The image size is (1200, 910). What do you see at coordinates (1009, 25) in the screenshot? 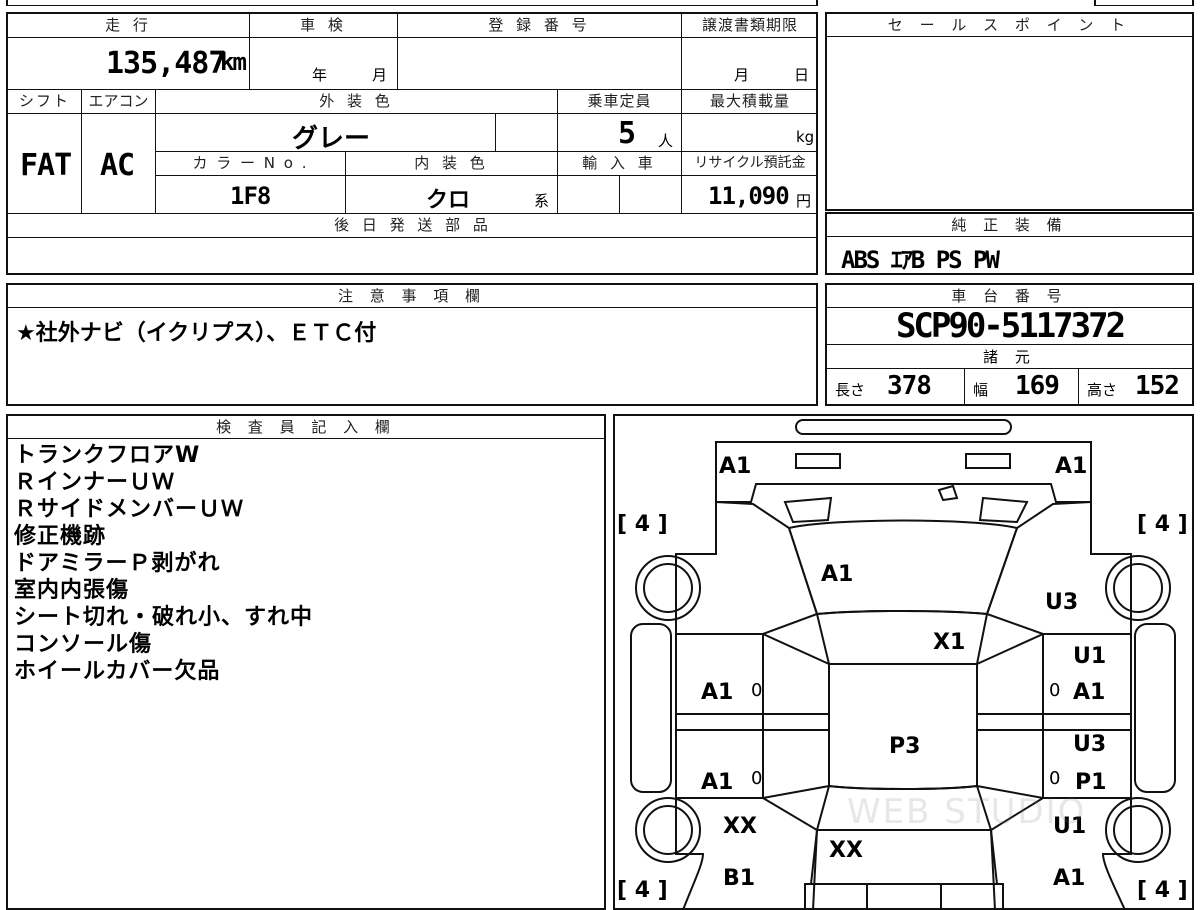
I see `sales-point-label: セ ー ル ス ポ イ ン ト` at bounding box center [1009, 25].